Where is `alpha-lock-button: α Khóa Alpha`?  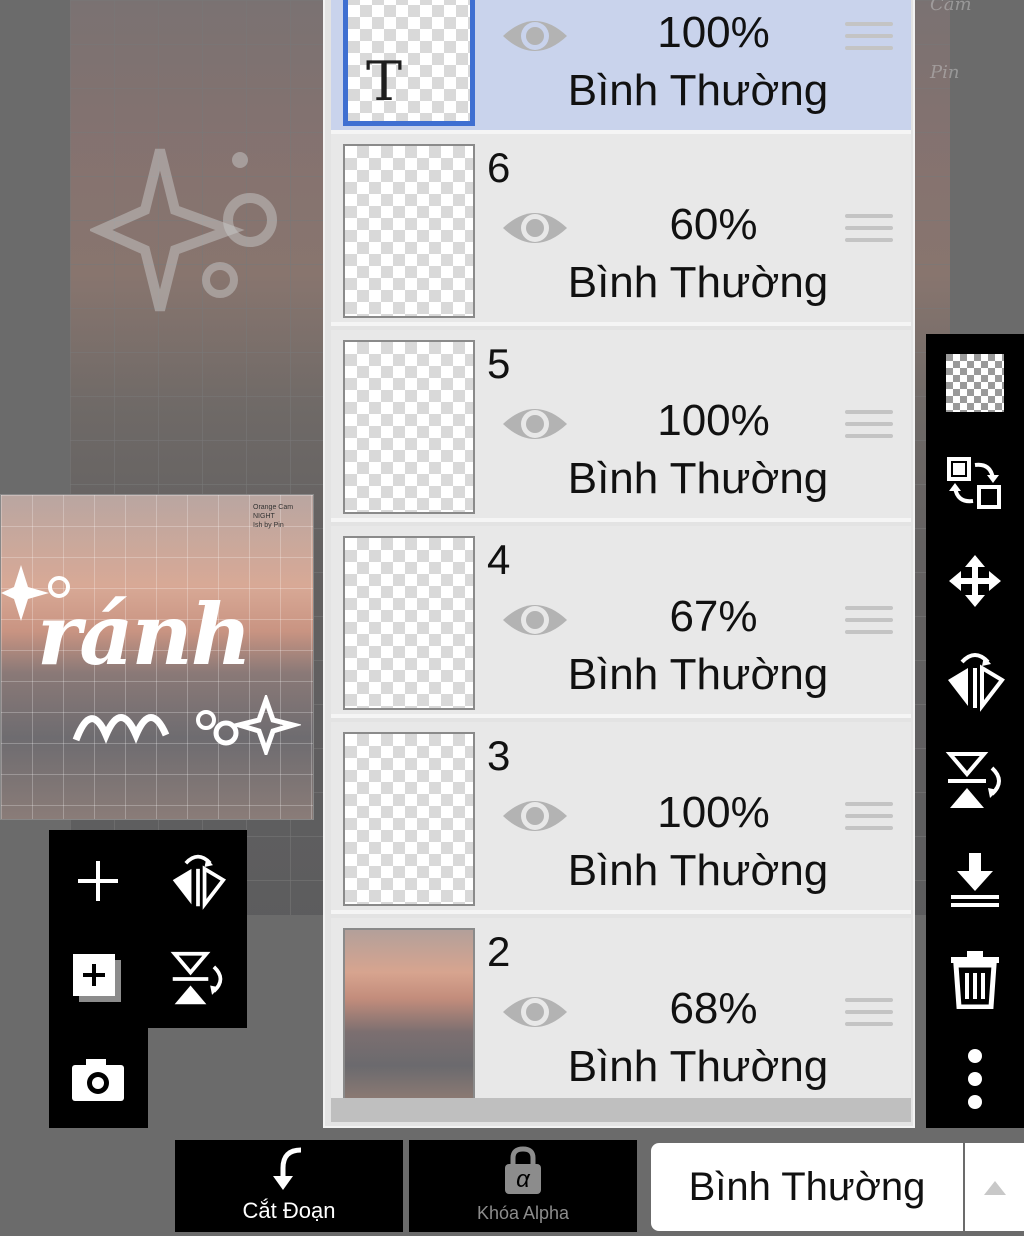 alpha-lock-button: α Khóa Alpha is located at coordinates (523, 1186).